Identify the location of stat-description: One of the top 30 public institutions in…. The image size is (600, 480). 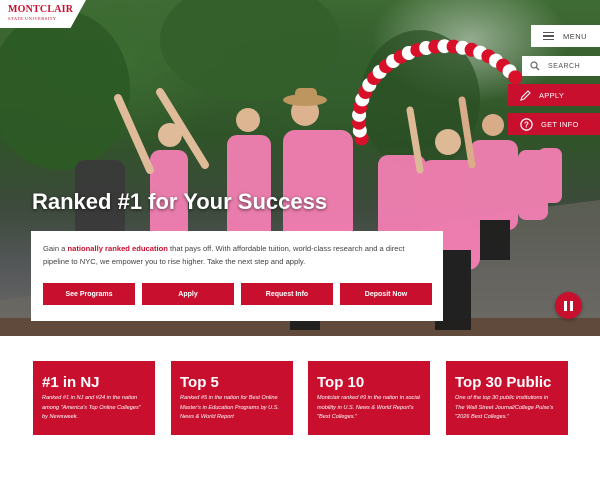
(504, 408).